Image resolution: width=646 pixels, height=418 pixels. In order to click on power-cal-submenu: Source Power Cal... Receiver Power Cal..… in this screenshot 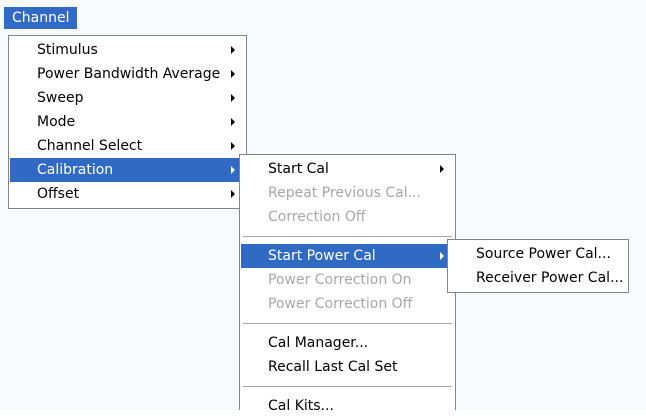, I will do `click(538, 266)`.